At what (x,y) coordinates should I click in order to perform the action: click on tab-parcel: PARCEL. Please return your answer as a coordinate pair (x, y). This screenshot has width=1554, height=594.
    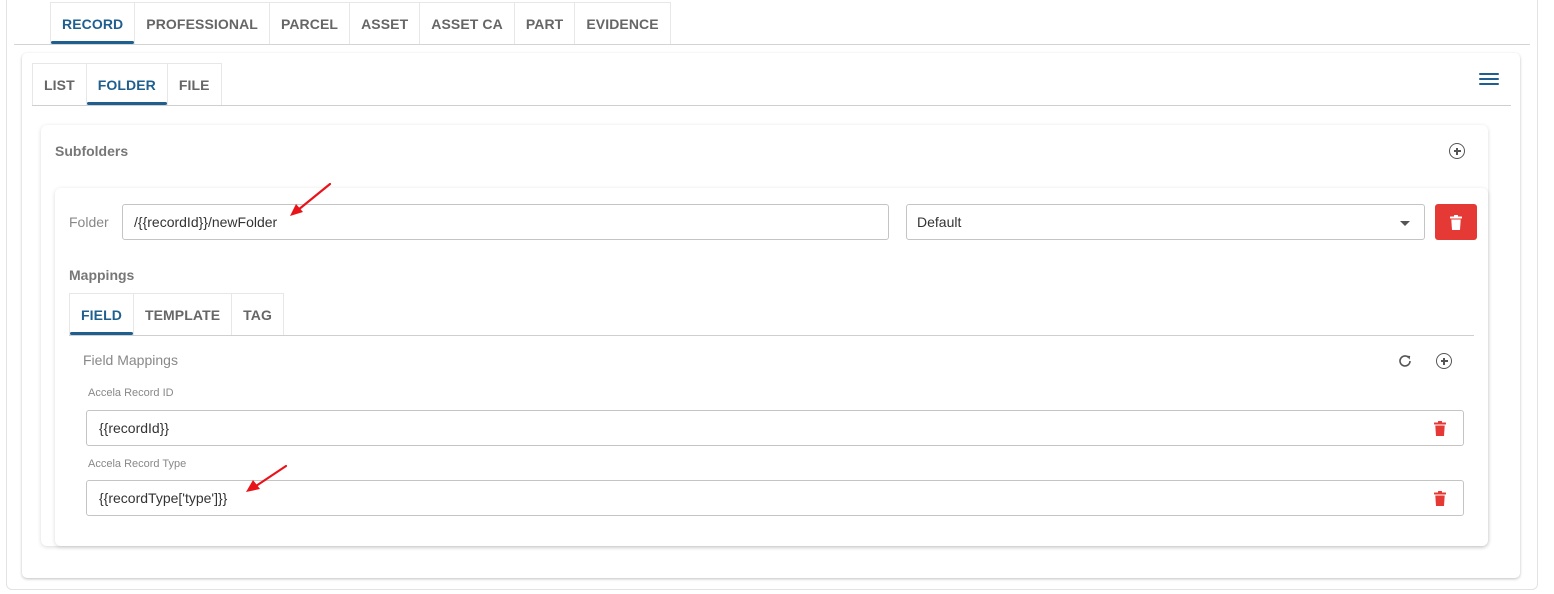
    Looking at the image, I should click on (310, 23).